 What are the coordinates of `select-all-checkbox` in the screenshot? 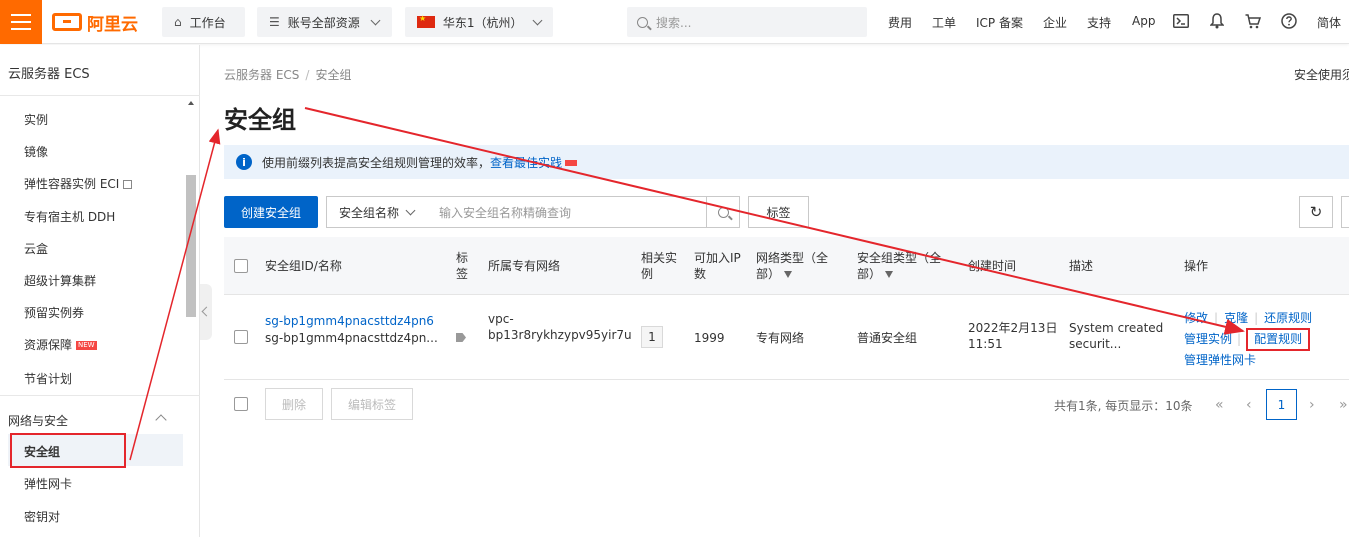 It's located at (241, 266).